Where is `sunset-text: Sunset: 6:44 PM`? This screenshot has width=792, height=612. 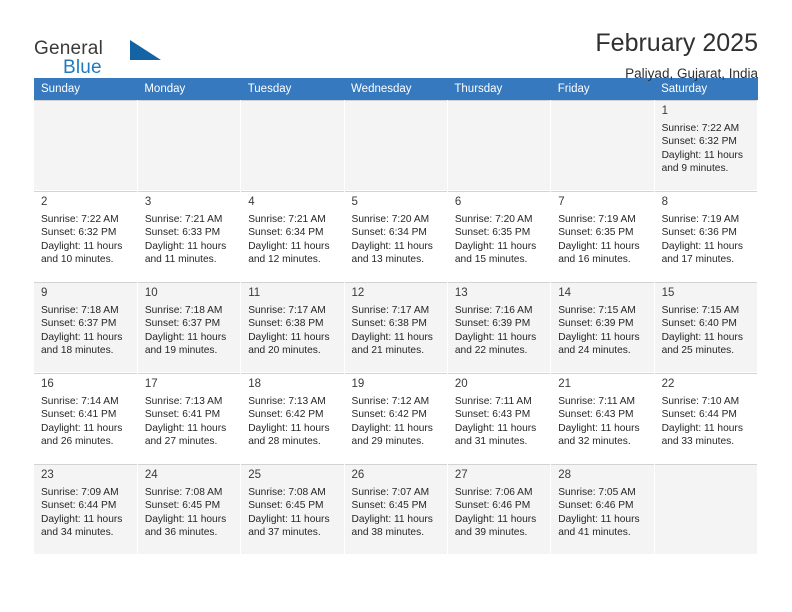 sunset-text: Sunset: 6:44 PM is located at coordinates (699, 415).